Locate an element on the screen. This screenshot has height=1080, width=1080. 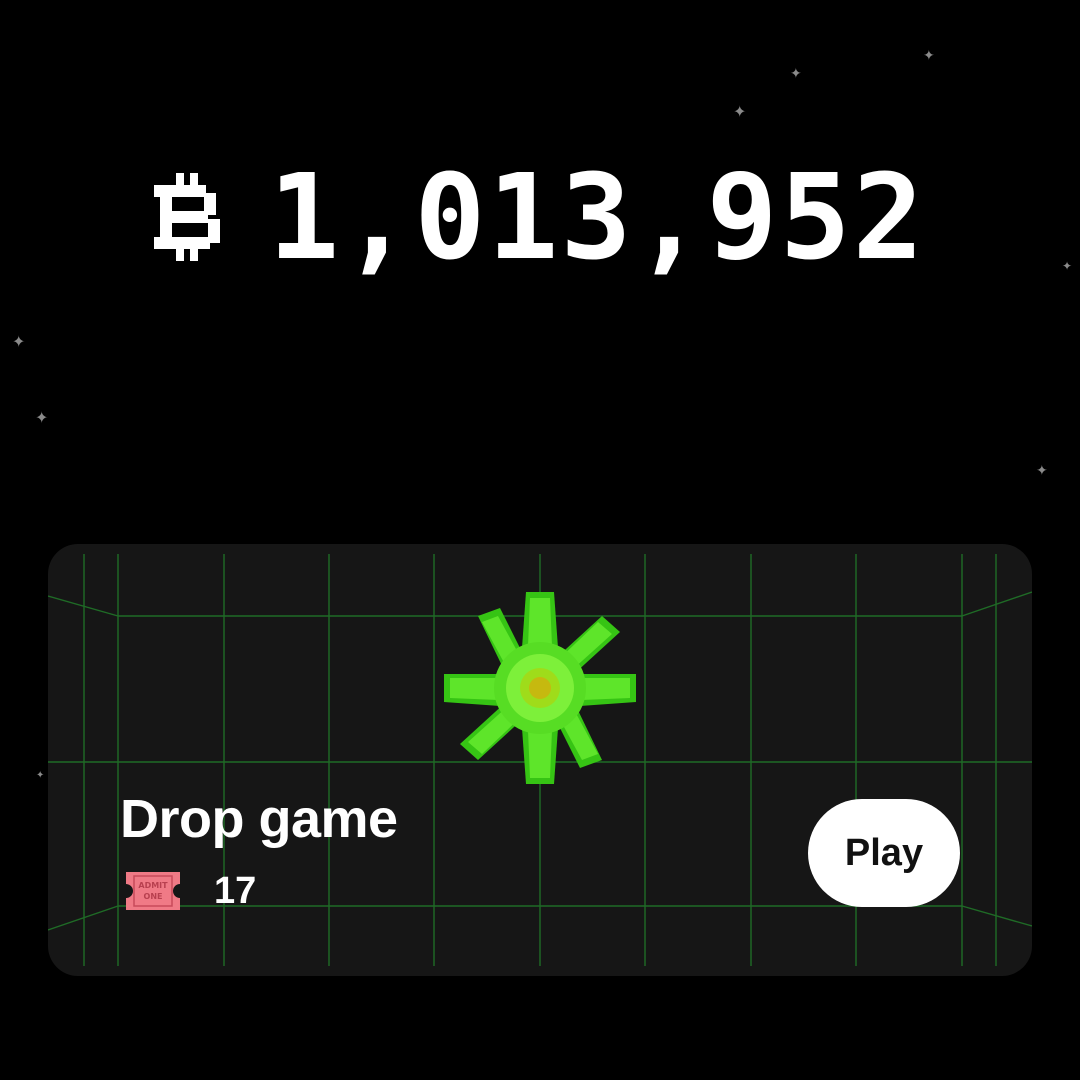
svg-text: ADMIT is located at coordinates (153, 885).